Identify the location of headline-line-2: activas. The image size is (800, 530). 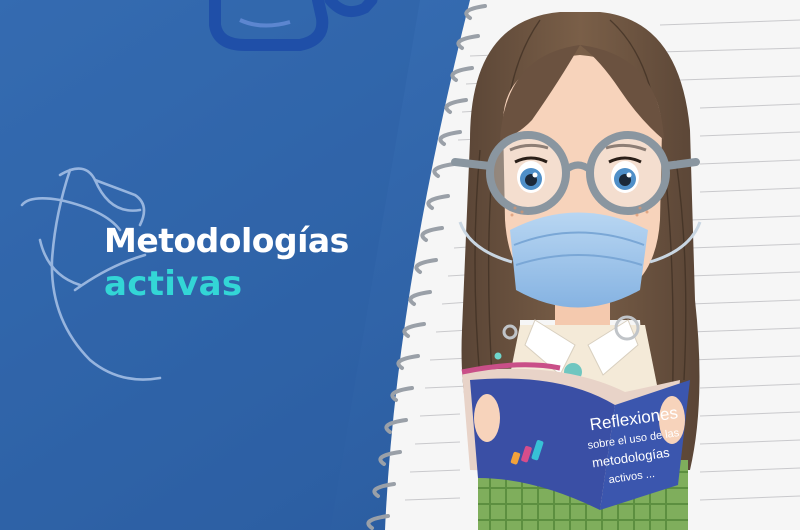
(173, 284).